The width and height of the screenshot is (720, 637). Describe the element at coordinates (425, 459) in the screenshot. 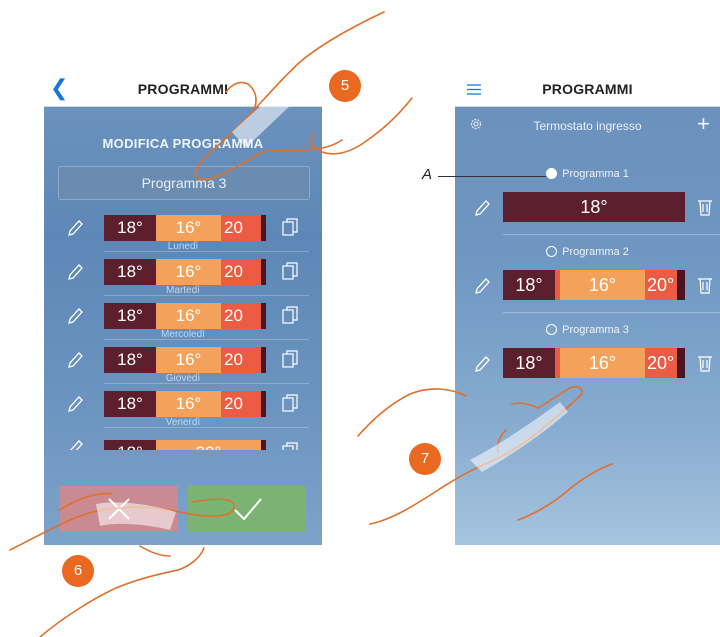

I see `step-badge-7: 7` at that location.